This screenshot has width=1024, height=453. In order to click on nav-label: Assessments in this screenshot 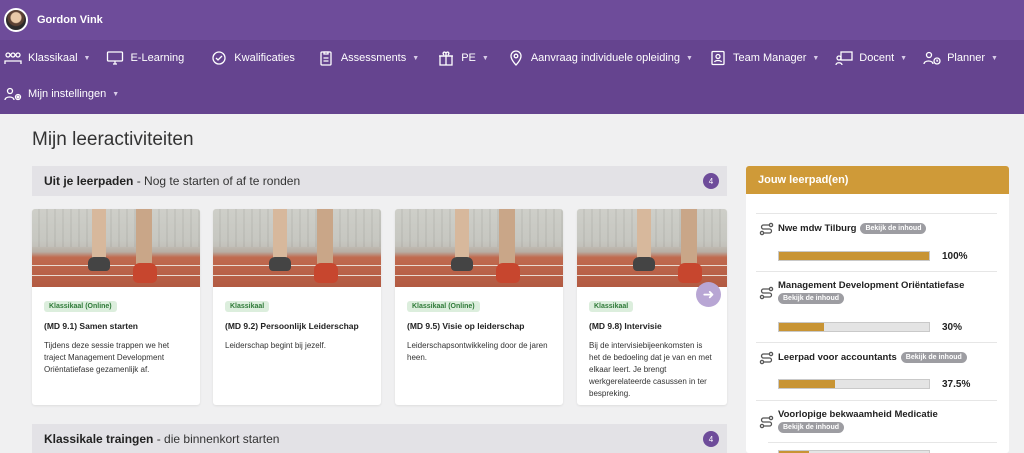, I will do `click(373, 58)`.